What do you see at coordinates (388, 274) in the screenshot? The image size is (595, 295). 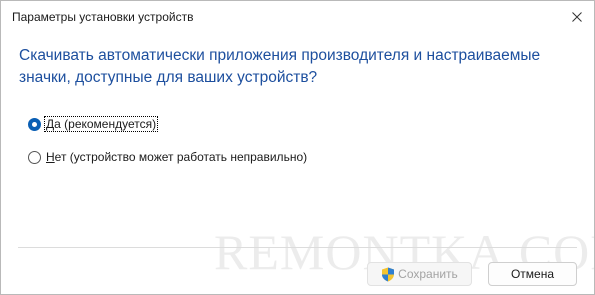 I see `shield-icon` at bounding box center [388, 274].